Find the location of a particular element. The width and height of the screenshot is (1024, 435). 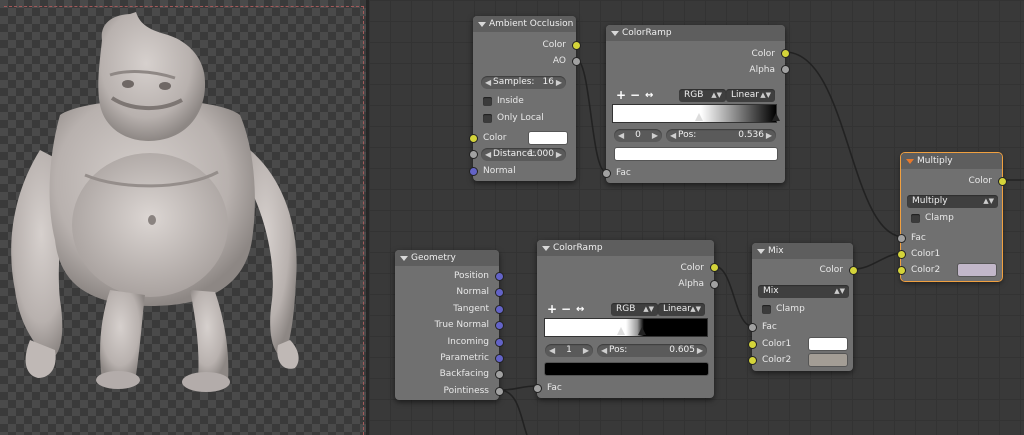

input-normal-label: Normal is located at coordinates (499, 171).